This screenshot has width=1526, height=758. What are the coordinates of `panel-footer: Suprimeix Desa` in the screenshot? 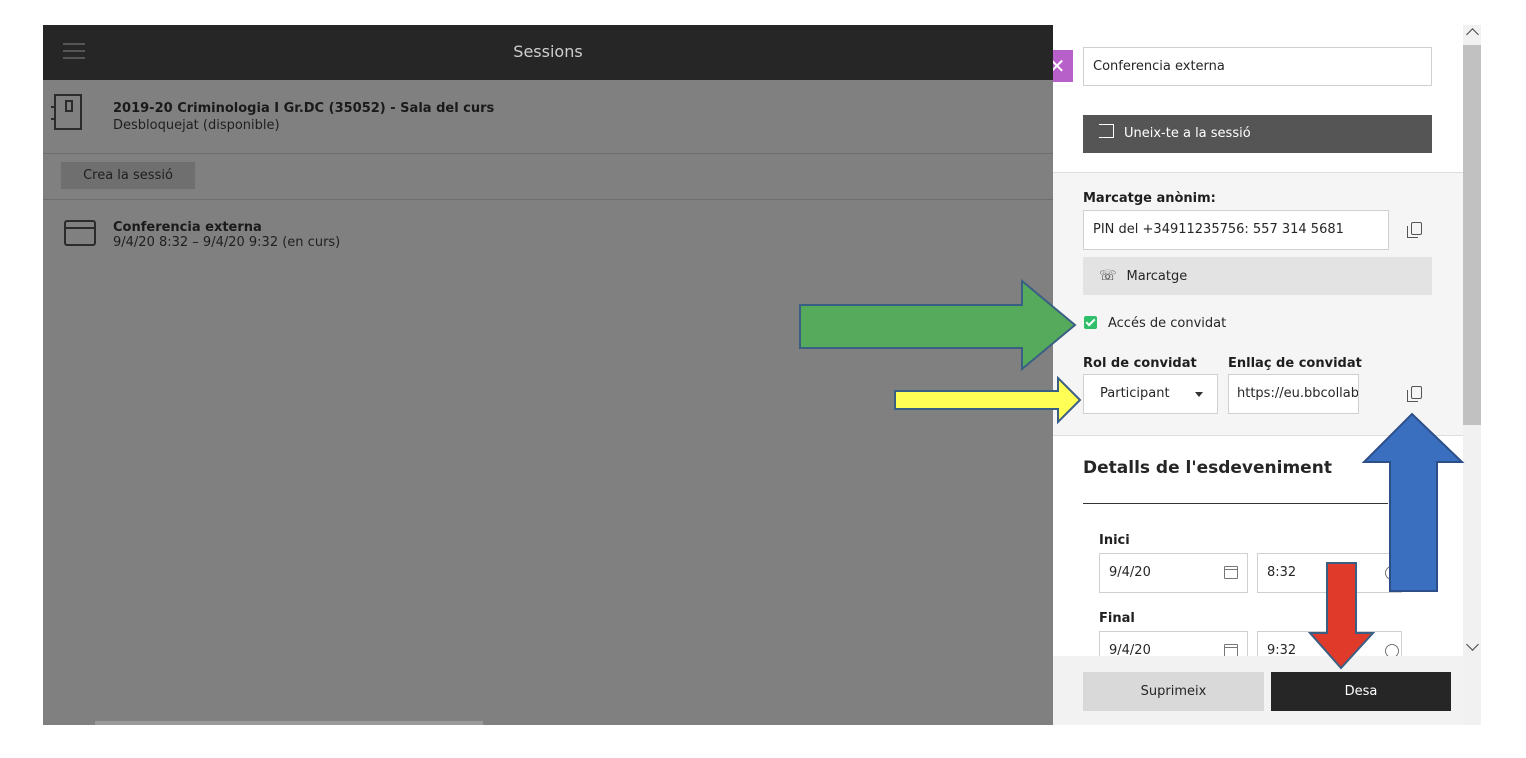 It's located at (1258, 690).